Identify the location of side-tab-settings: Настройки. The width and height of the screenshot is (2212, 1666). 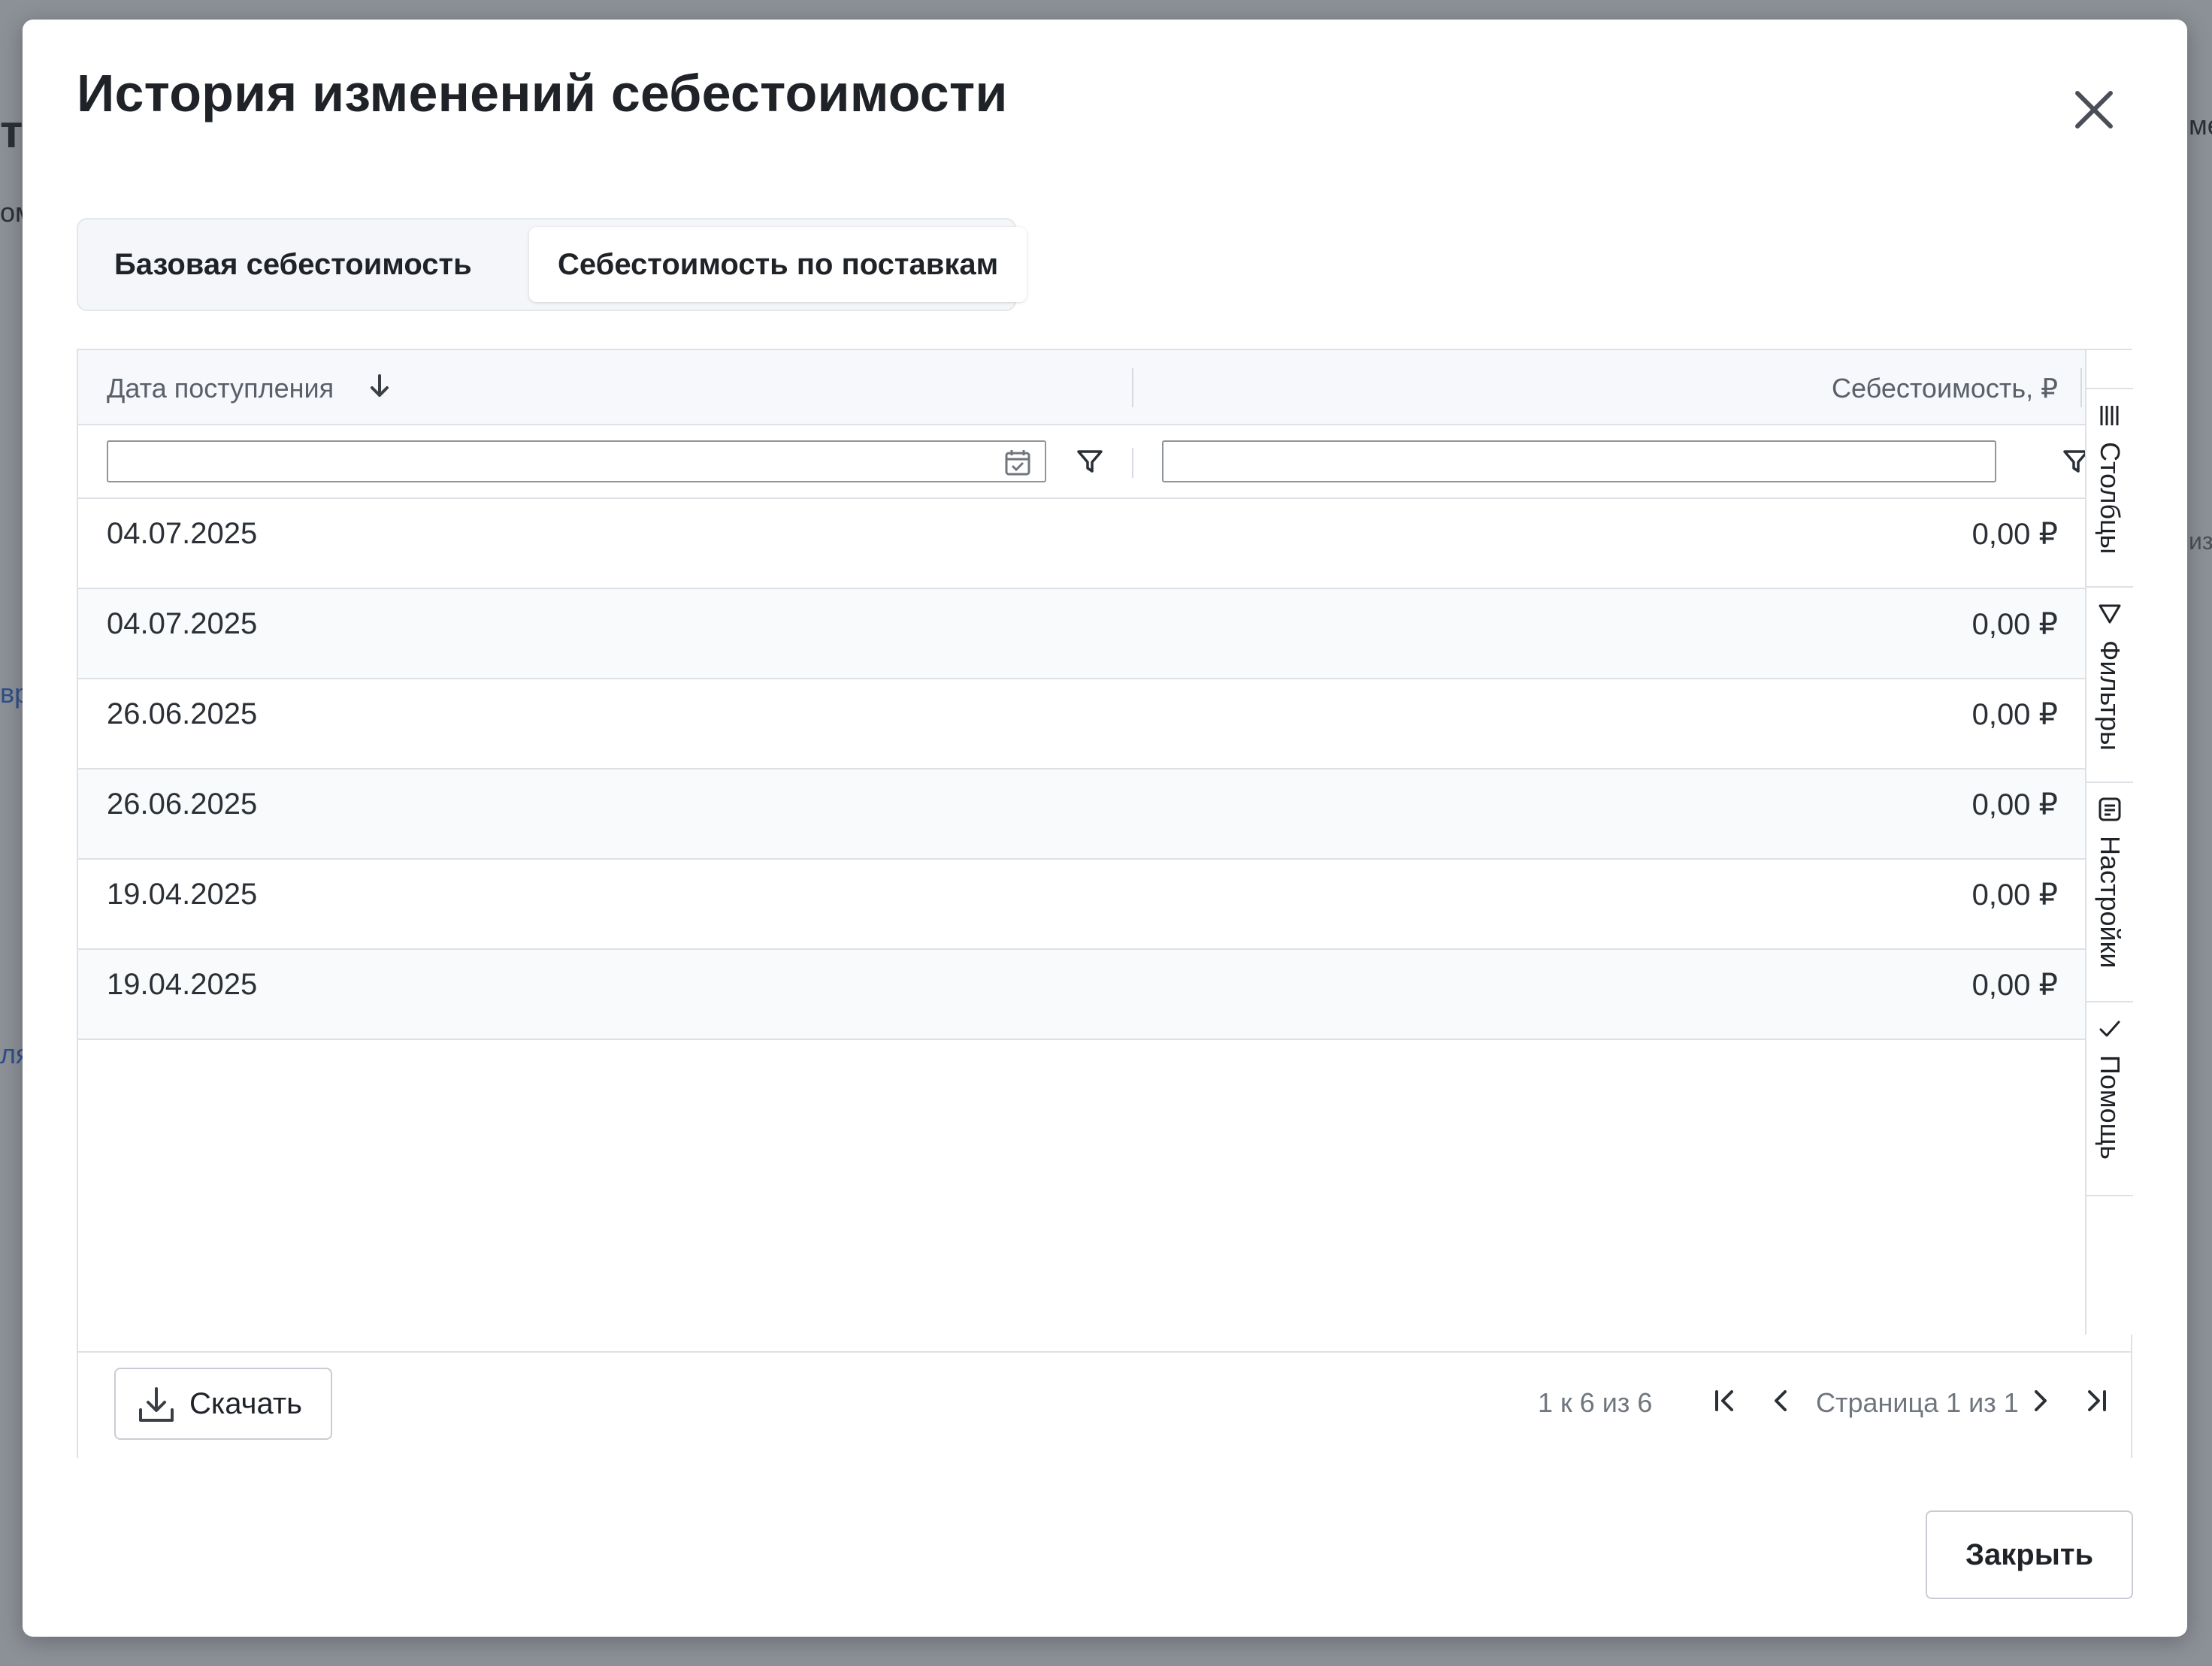
(2109, 892).